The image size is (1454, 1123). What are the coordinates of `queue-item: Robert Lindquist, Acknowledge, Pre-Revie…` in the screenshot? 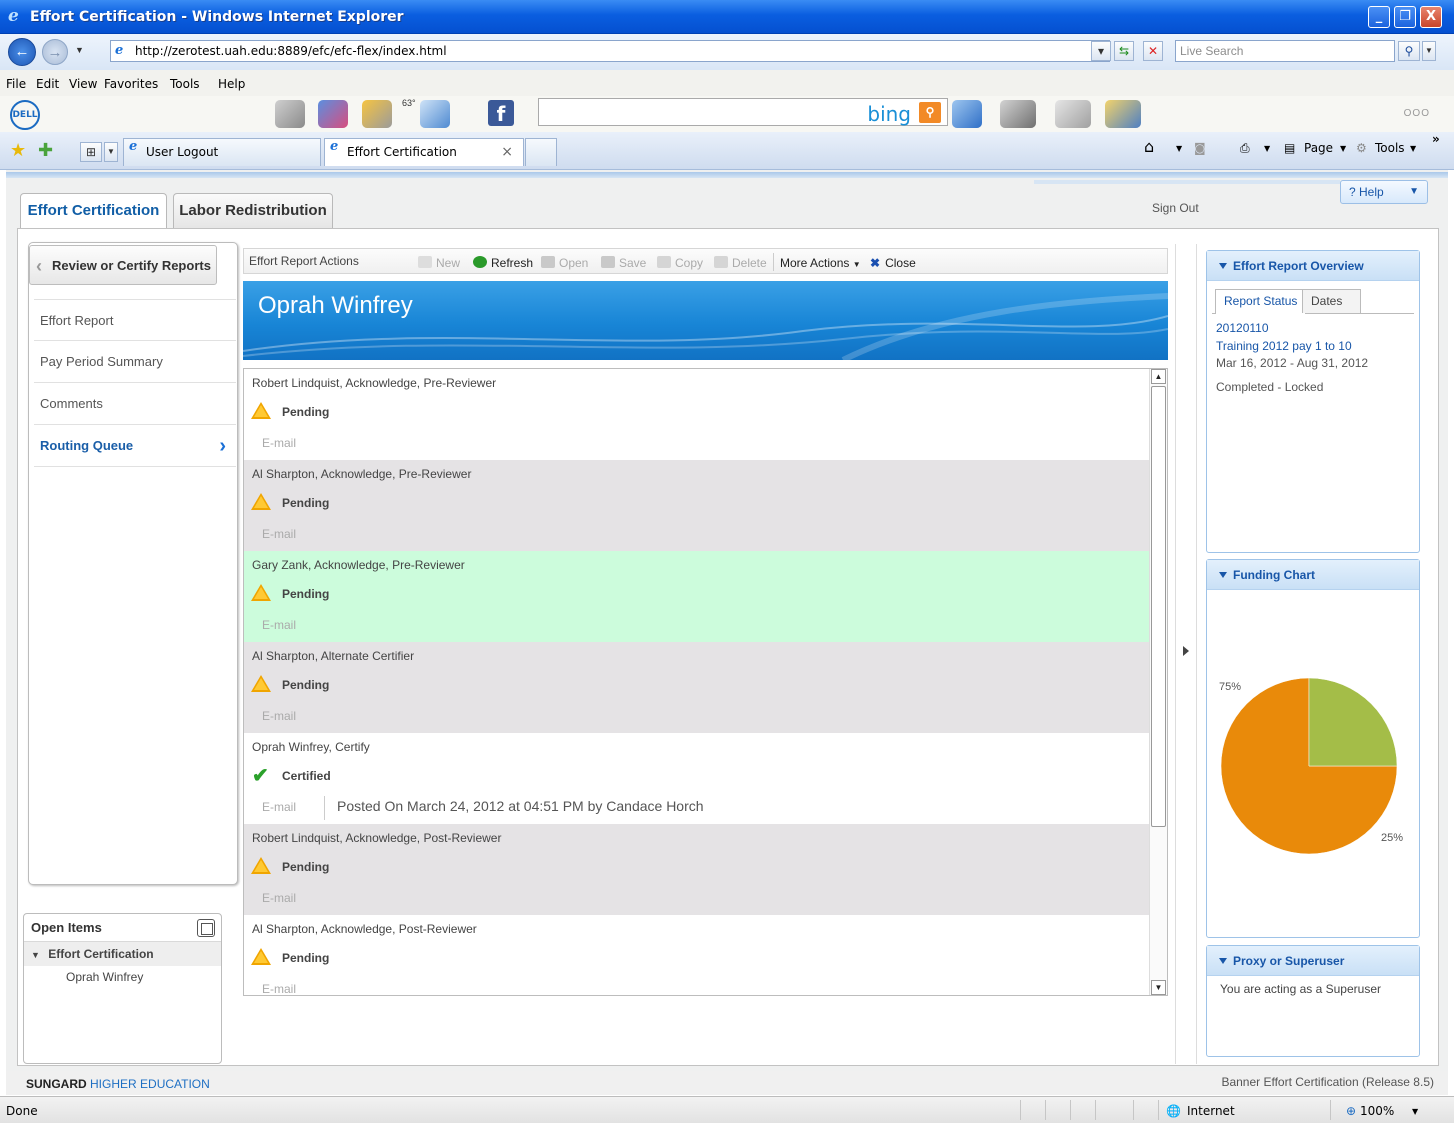 It's located at (697, 414).